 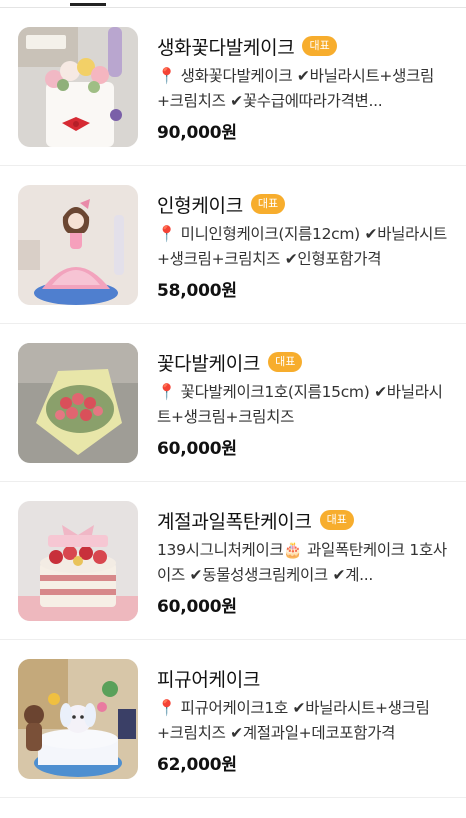 What do you see at coordinates (209, 679) in the screenshot?
I see `menu-item-name: 피규어케이크` at bounding box center [209, 679].